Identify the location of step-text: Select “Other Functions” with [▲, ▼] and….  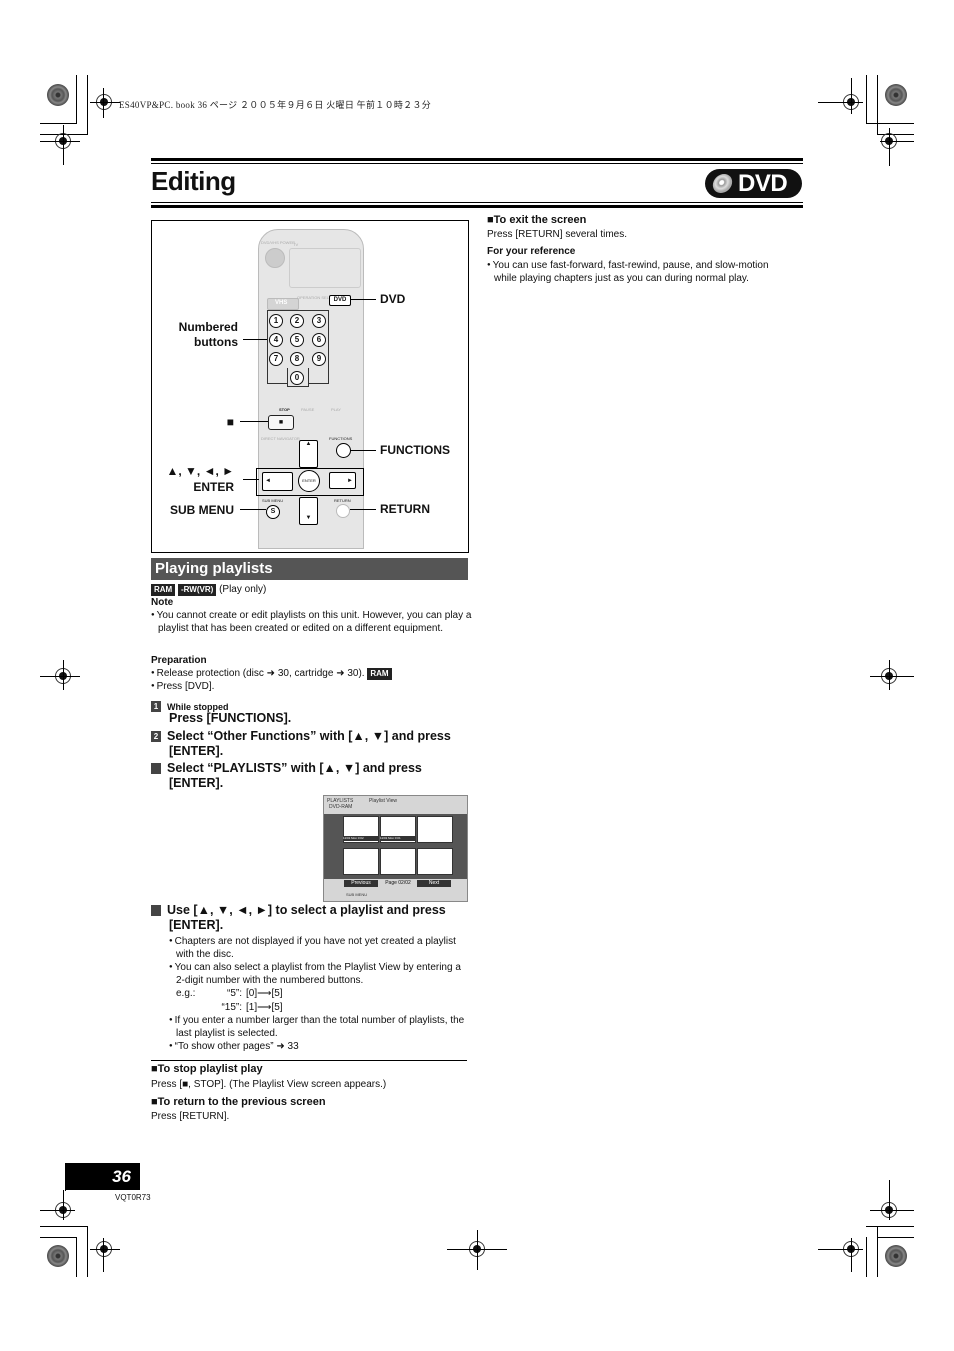
(309, 743).